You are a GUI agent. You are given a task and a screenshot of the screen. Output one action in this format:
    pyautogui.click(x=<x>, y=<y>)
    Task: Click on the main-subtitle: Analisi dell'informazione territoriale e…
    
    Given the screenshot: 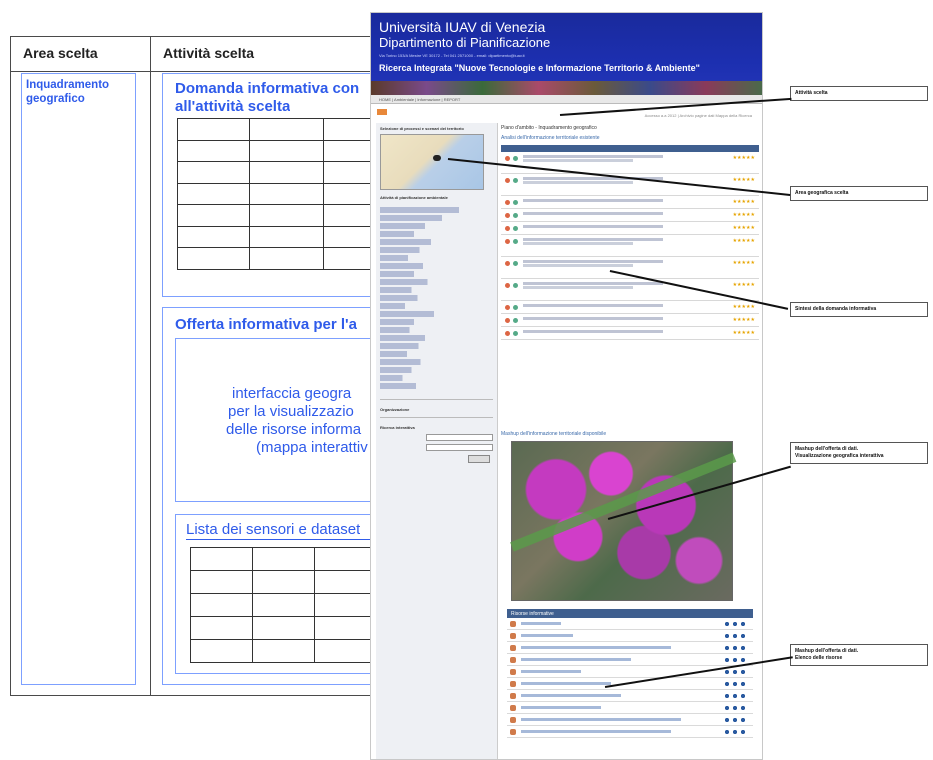 What is the action you would take?
    pyautogui.click(x=550, y=138)
    